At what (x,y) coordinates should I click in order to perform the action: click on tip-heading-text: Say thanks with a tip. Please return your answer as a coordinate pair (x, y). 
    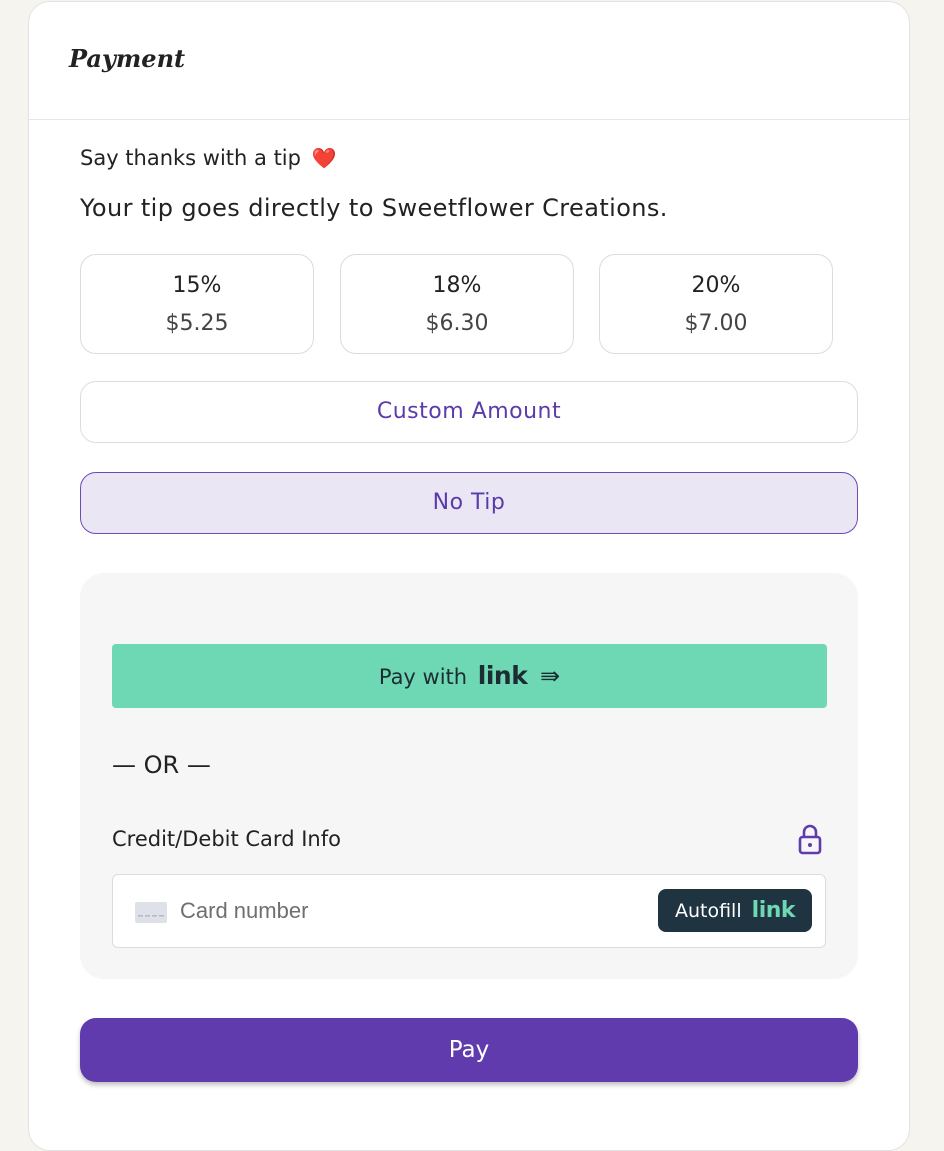
    Looking at the image, I should click on (190, 158).